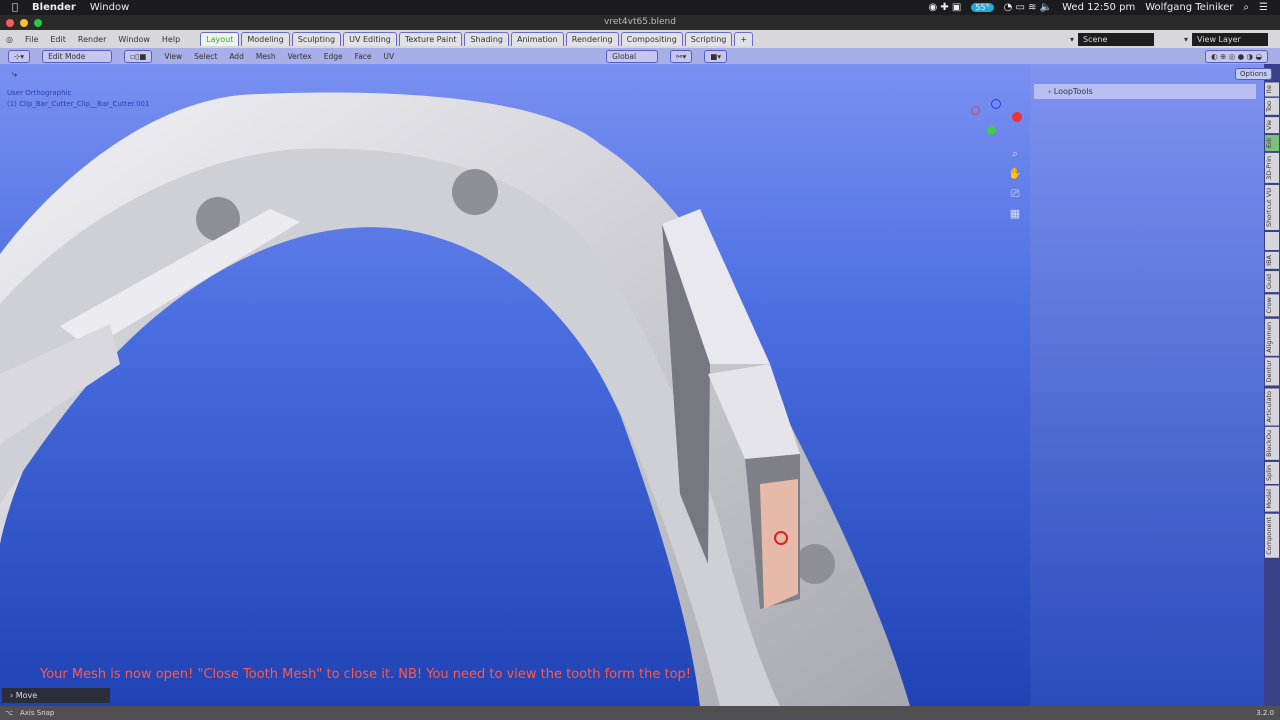 The width and height of the screenshot is (1280, 720). I want to click on scene-icon: ▾, so click(1072, 39).